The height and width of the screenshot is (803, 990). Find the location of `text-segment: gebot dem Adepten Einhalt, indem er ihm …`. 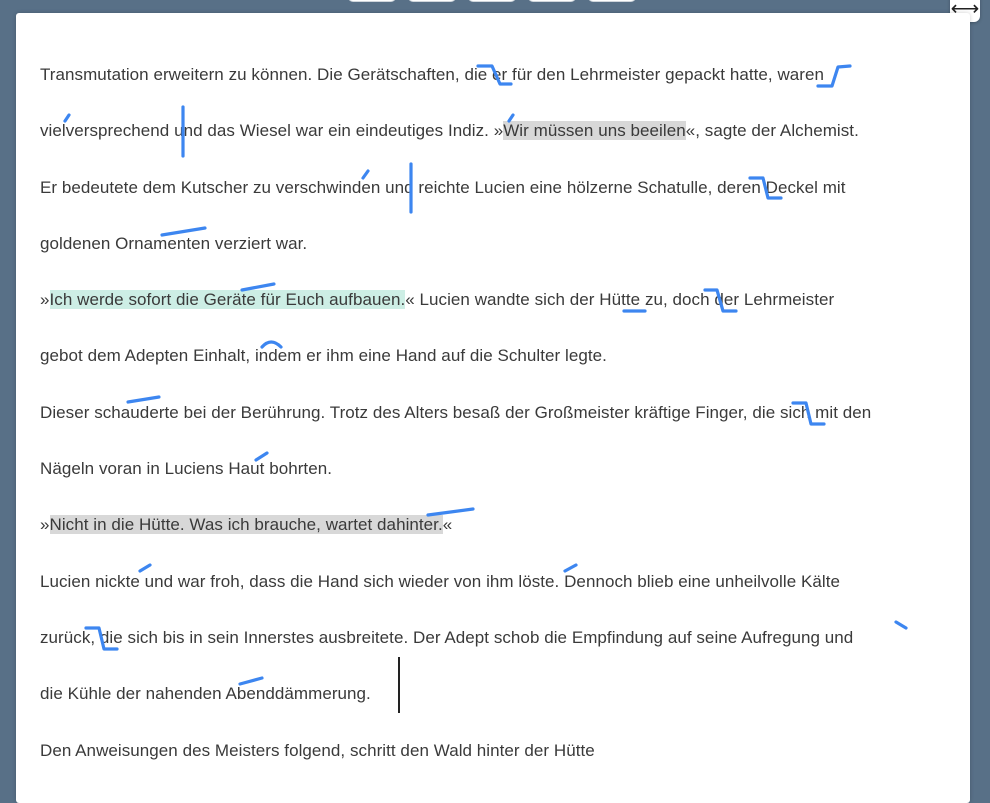

text-segment: gebot dem Adepten Einhalt, indem er ihm … is located at coordinates (323, 356).